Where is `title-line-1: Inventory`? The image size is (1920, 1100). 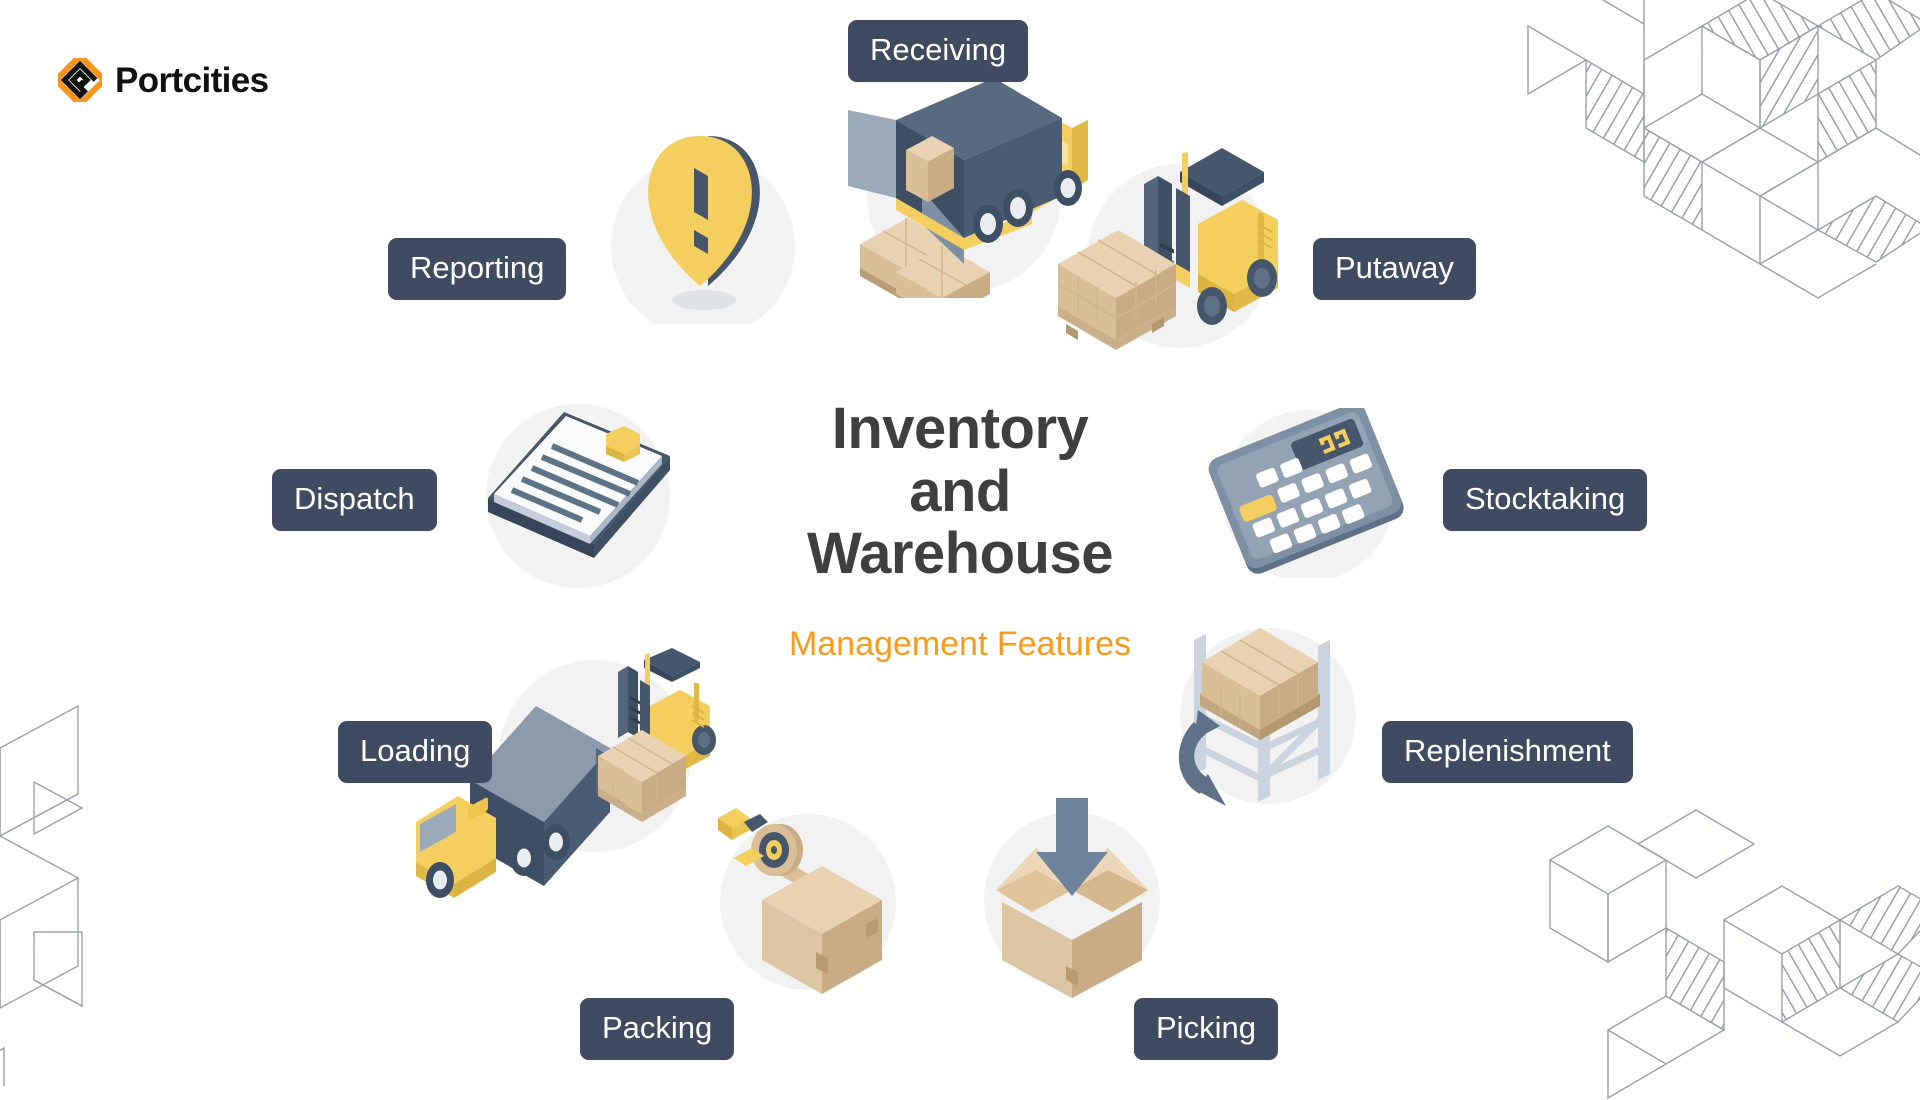 title-line-1: Inventory is located at coordinates (960, 428).